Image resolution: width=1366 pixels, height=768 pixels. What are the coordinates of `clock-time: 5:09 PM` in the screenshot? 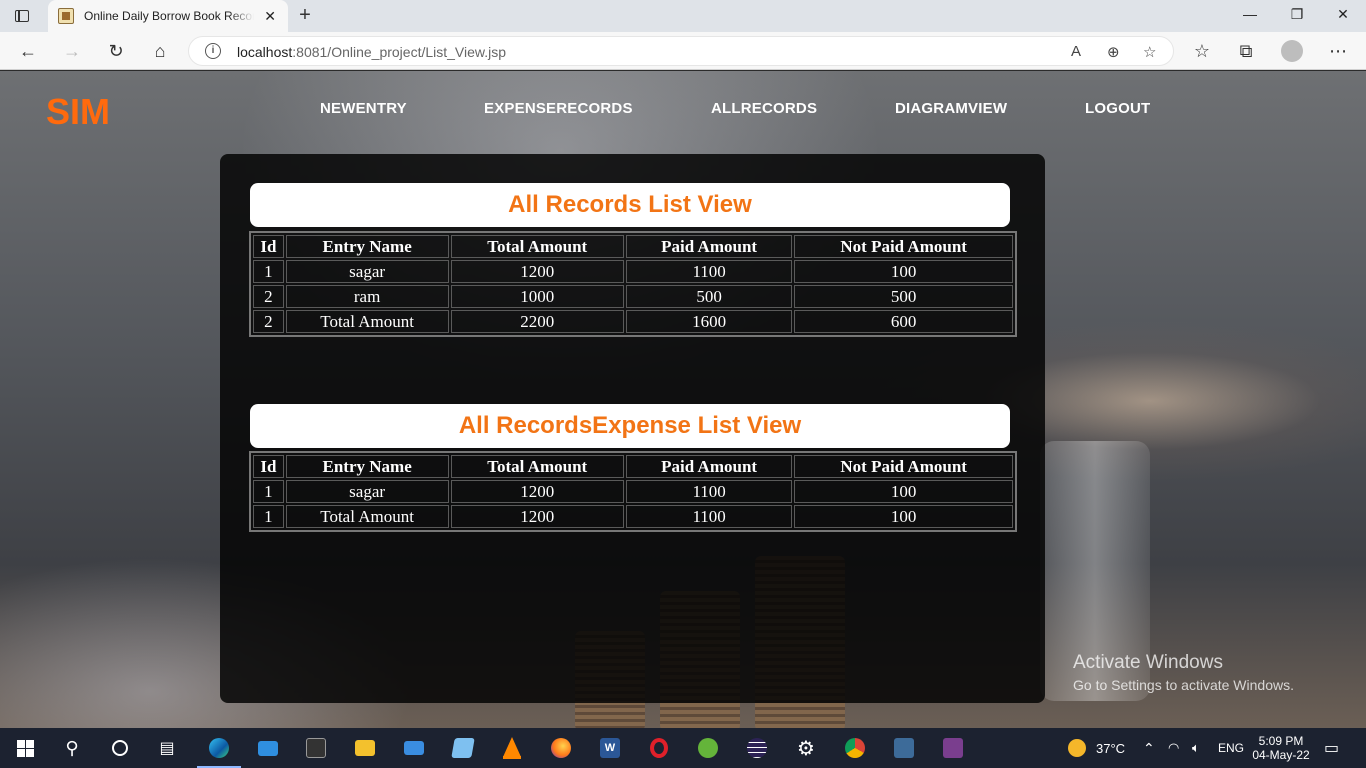 It's located at (1281, 741).